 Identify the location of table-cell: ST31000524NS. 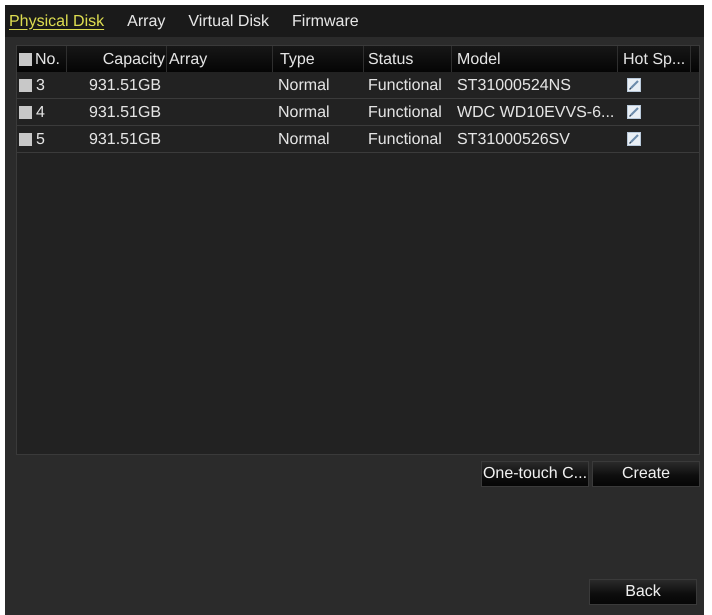
(514, 85).